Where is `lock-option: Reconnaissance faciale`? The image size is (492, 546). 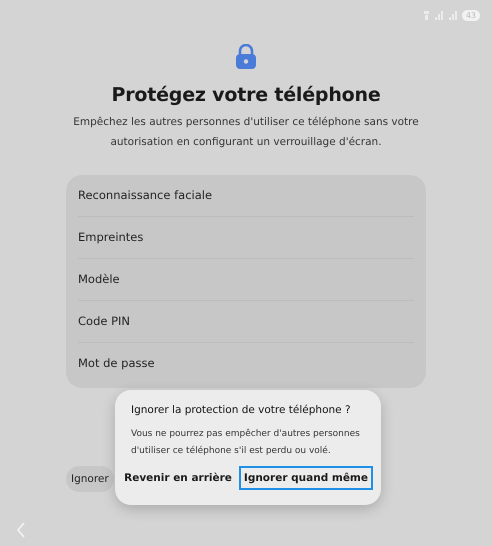
lock-option: Reconnaissance faciale is located at coordinates (246, 195).